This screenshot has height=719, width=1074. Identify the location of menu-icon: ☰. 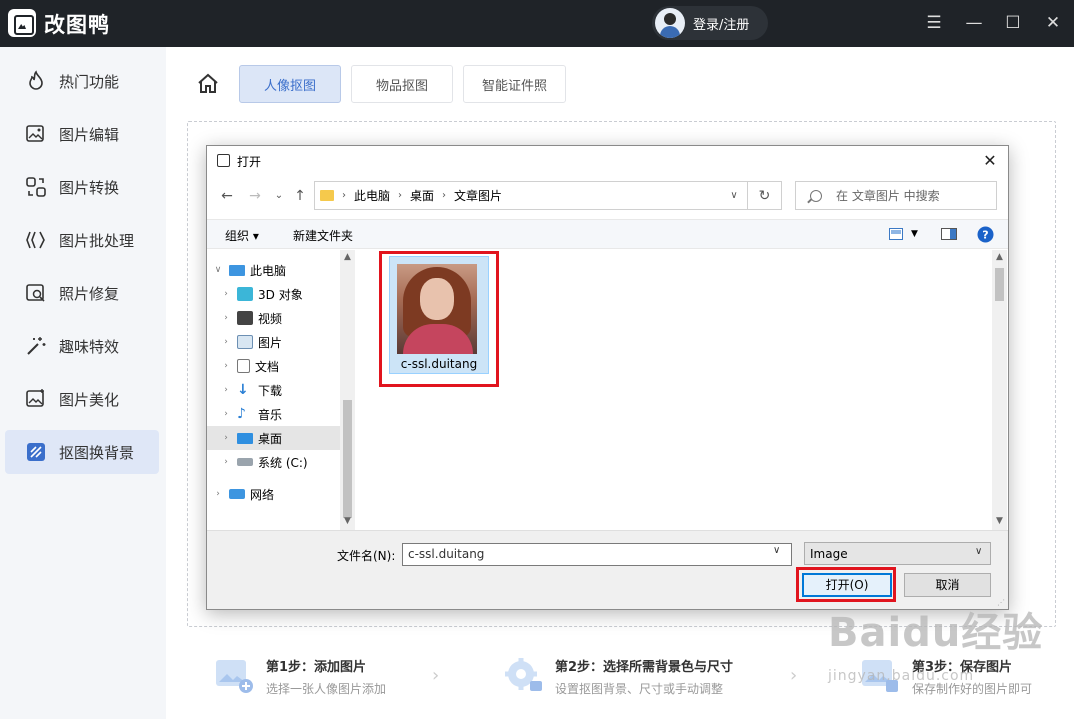
(934, 23).